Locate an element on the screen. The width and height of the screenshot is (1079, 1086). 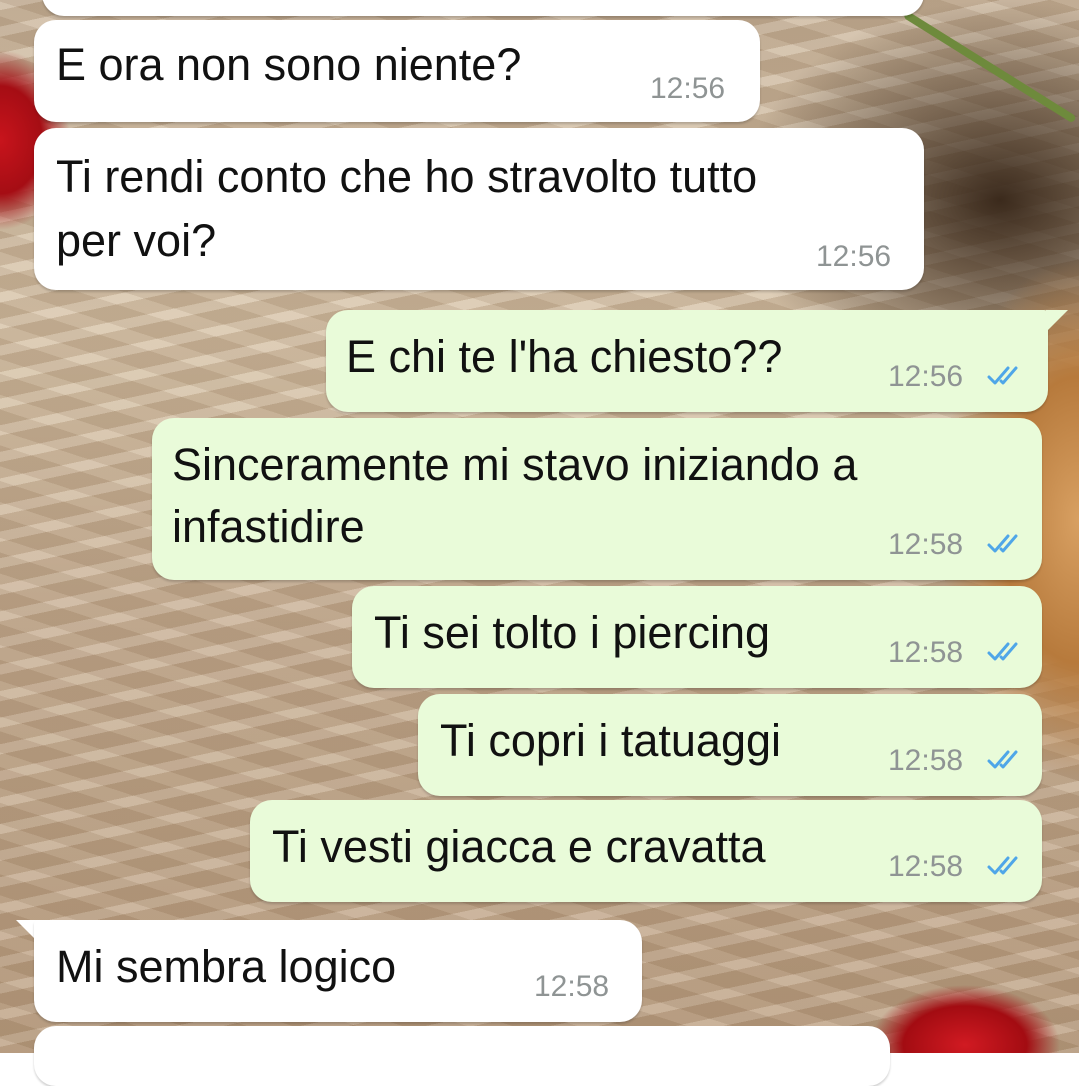
message-bubble: E ora non sono niente? 12:56 is located at coordinates (397, 71).